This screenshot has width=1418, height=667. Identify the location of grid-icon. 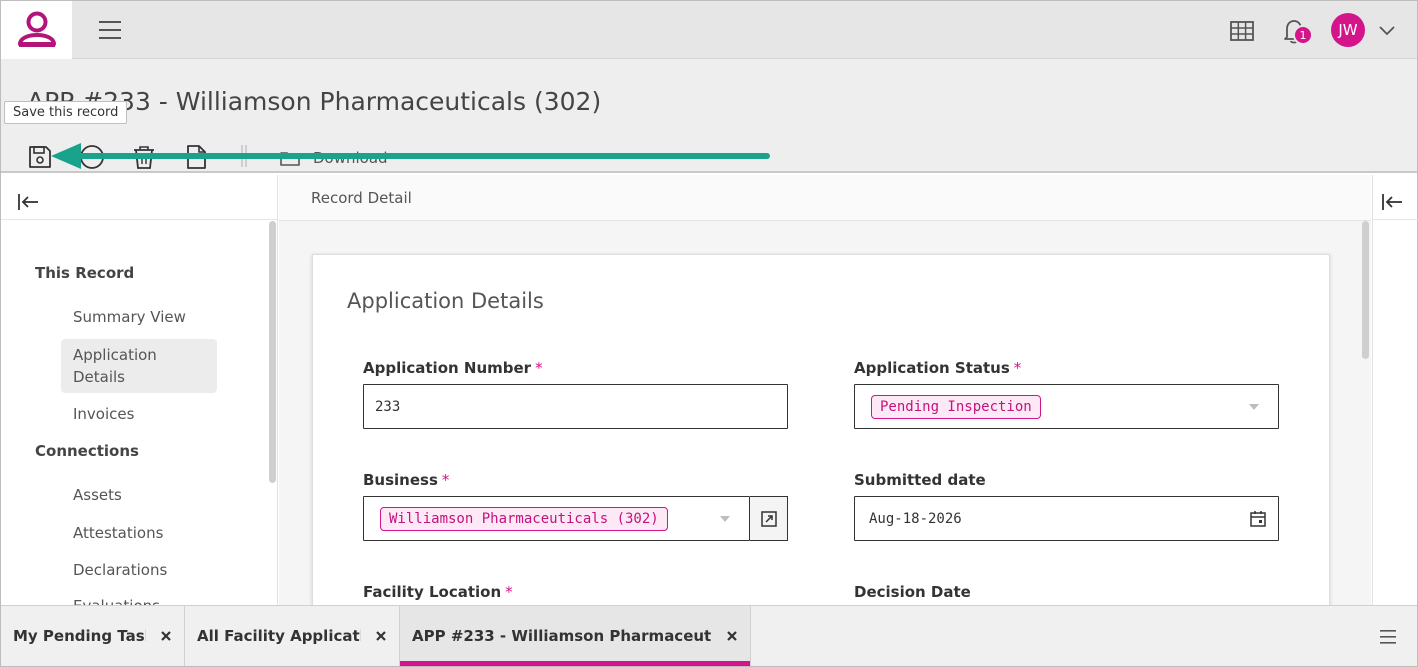
(1242, 31).